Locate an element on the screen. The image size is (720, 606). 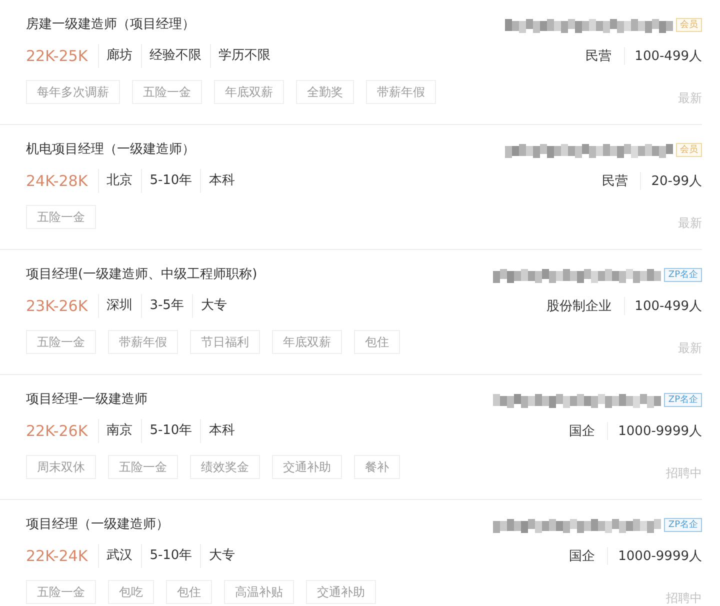
benefit-tag: 全勤奖 is located at coordinates (325, 92).